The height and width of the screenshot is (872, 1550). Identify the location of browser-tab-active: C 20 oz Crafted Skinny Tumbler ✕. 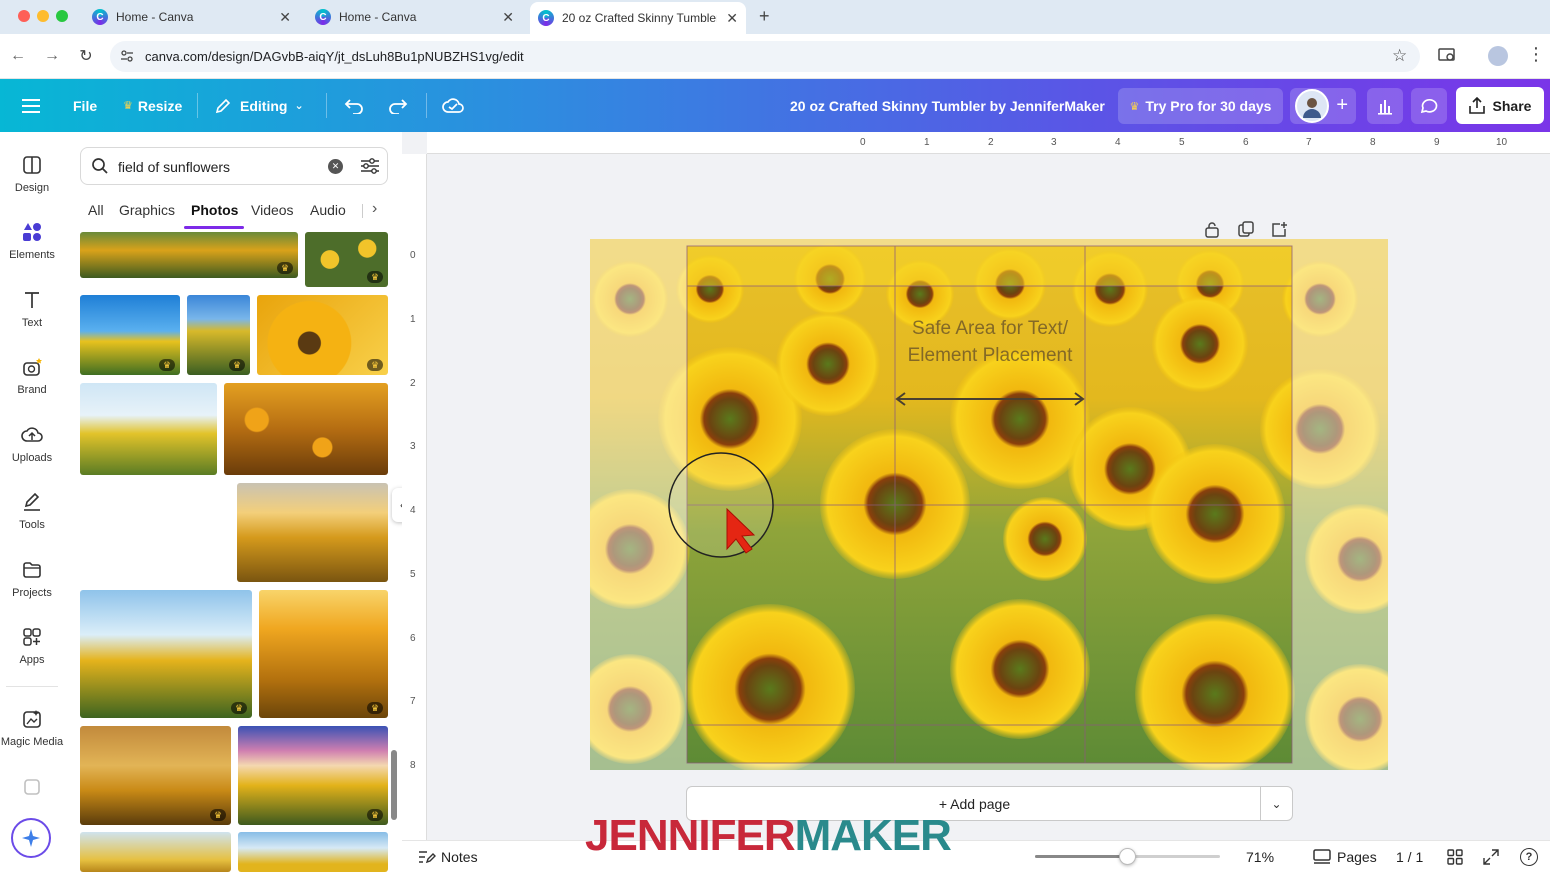
(638, 18).